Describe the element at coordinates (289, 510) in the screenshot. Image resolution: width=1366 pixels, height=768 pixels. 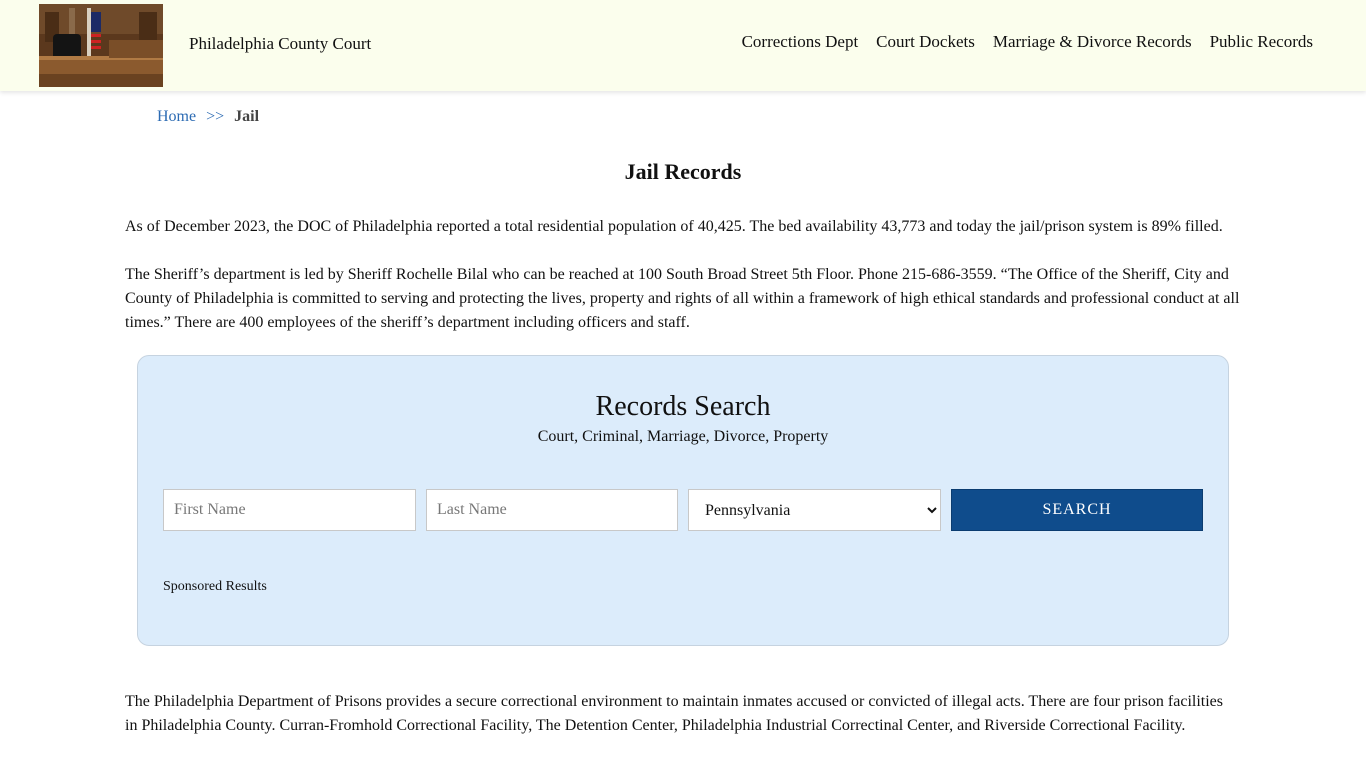
I see `first-name-input` at that location.